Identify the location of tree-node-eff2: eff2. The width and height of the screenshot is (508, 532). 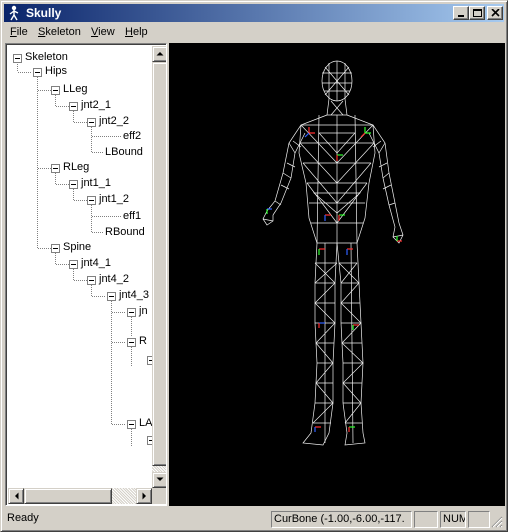
(132, 136).